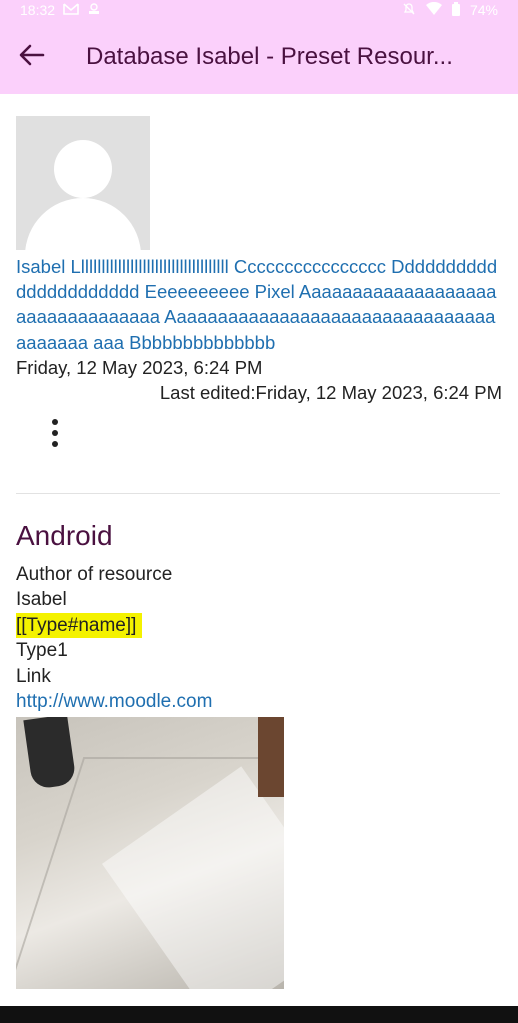 The width and height of the screenshot is (518, 1023). What do you see at coordinates (79, 625) in the screenshot?
I see `type-field-label: [[Type#name]]` at bounding box center [79, 625].